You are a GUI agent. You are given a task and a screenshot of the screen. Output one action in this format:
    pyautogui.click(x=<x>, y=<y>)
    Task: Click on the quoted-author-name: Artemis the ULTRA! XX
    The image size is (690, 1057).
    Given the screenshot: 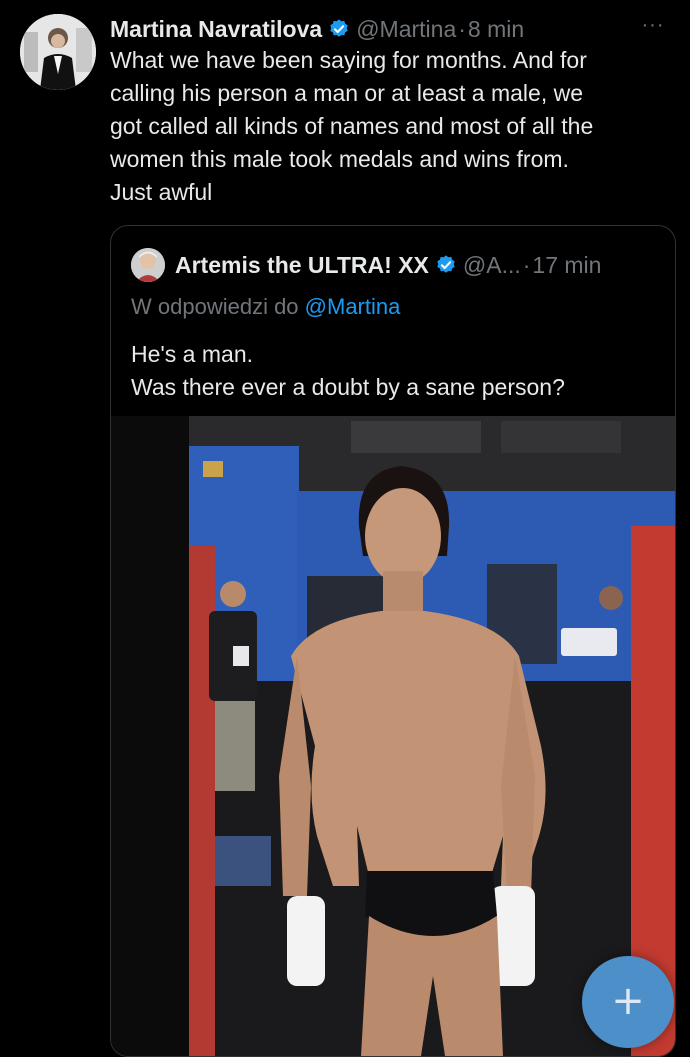 What is the action you would take?
    pyautogui.click(x=302, y=265)
    